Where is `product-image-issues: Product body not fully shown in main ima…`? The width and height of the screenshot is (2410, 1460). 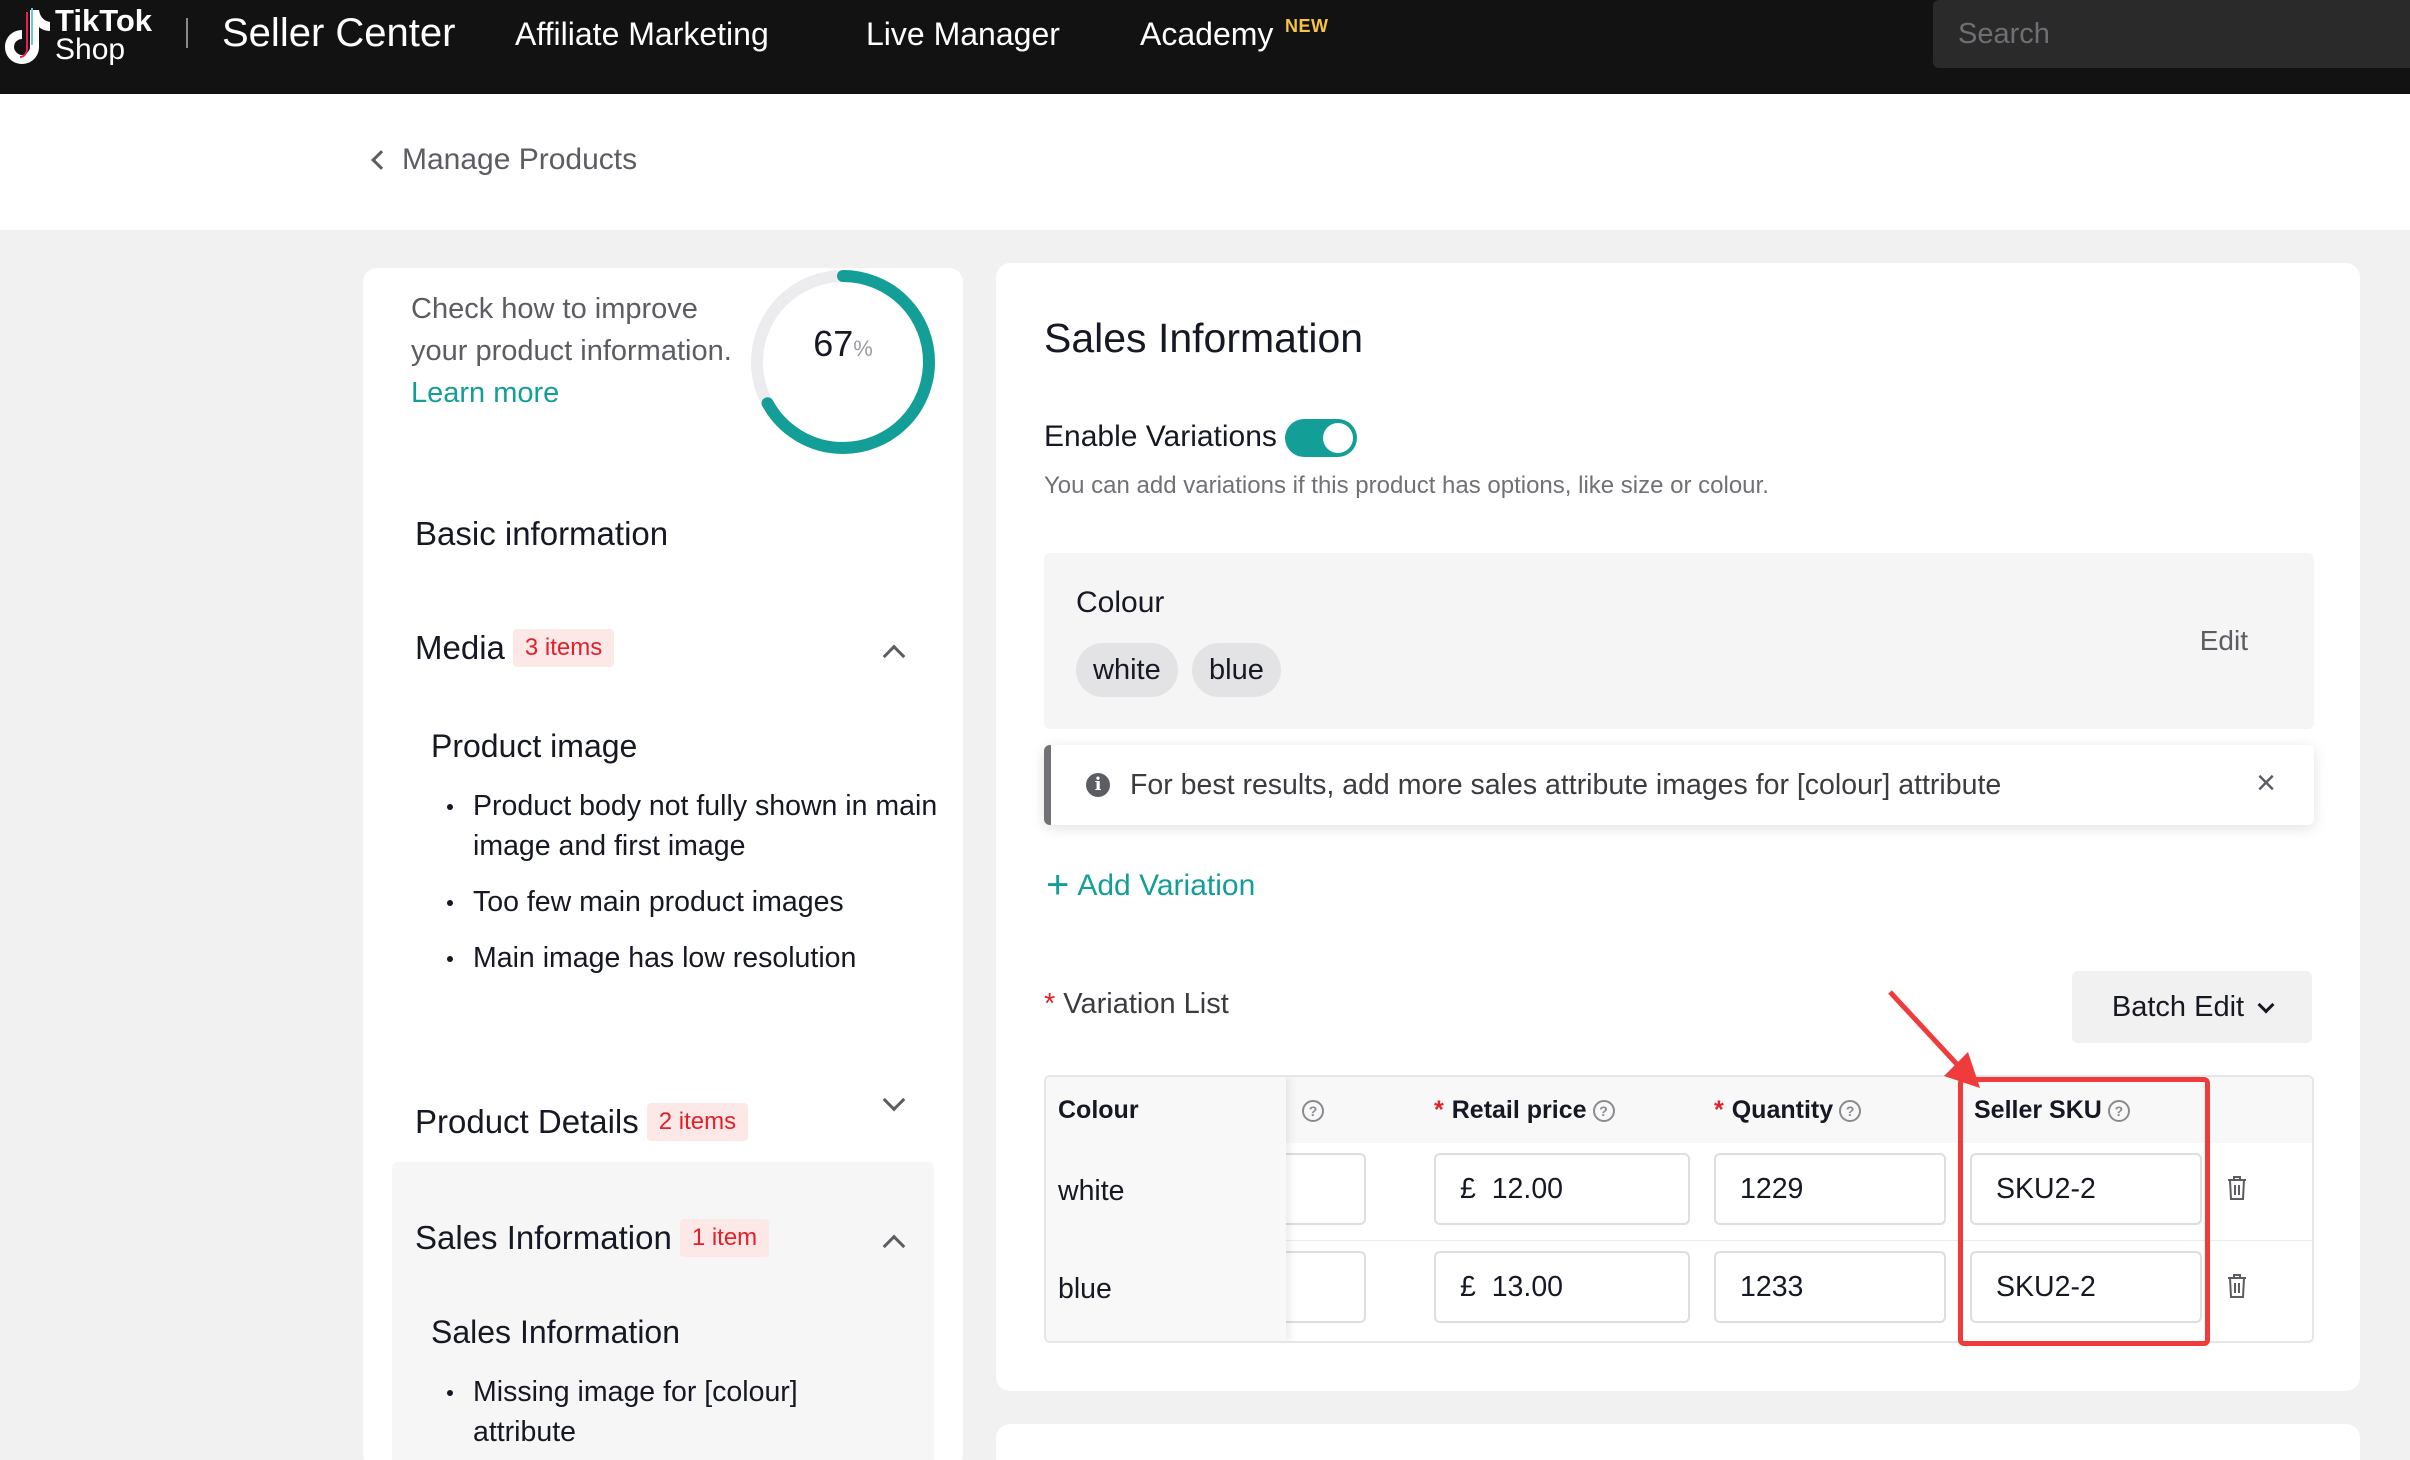
product-image-issues: Product body not fully shown in main ima… is located at coordinates (686, 890).